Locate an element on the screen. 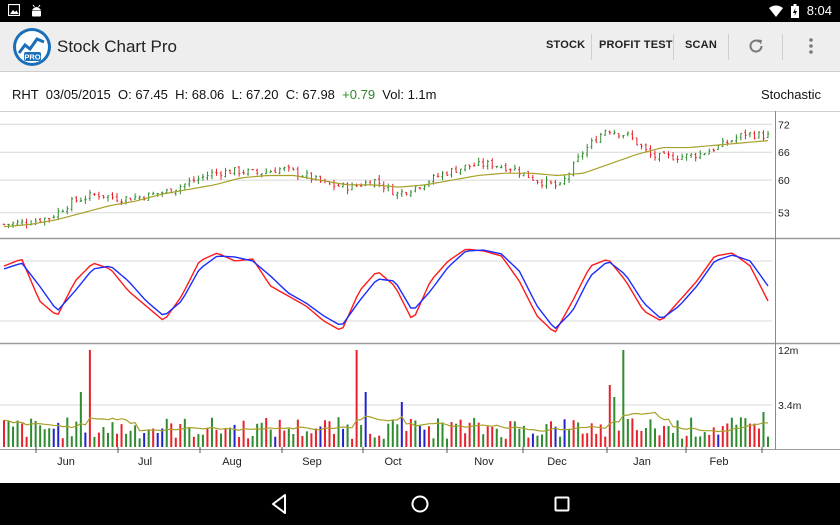 Image resolution: width=840 pixels, height=525 pixels. price-tick-label: 72 is located at coordinates (784, 125).